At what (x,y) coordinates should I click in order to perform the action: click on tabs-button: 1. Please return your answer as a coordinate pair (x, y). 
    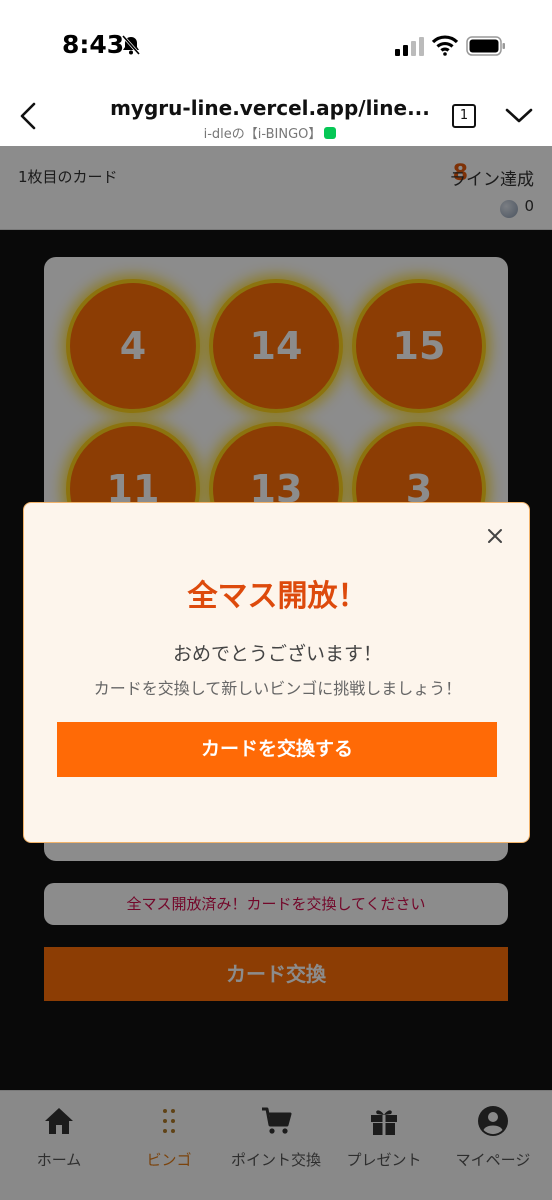
    Looking at the image, I should click on (464, 116).